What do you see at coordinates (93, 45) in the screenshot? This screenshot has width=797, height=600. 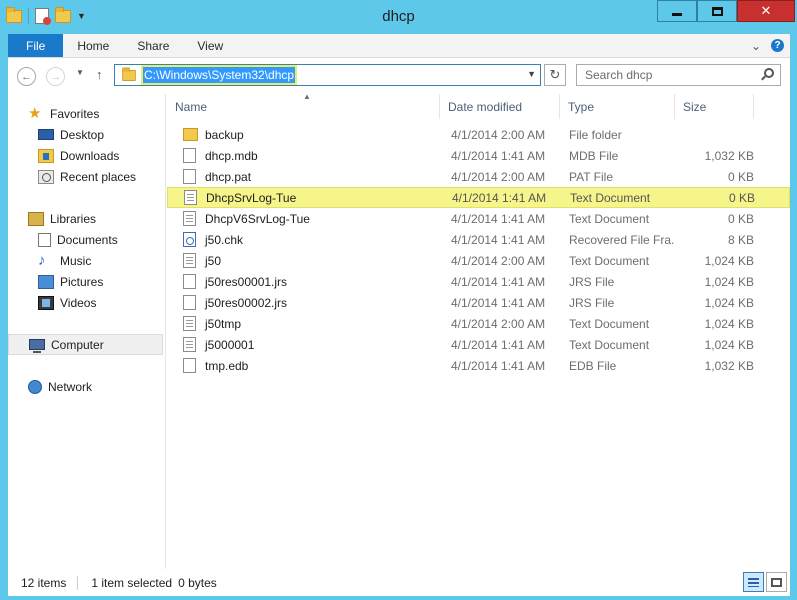 I see `tab-home: Home` at bounding box center [93, 45].